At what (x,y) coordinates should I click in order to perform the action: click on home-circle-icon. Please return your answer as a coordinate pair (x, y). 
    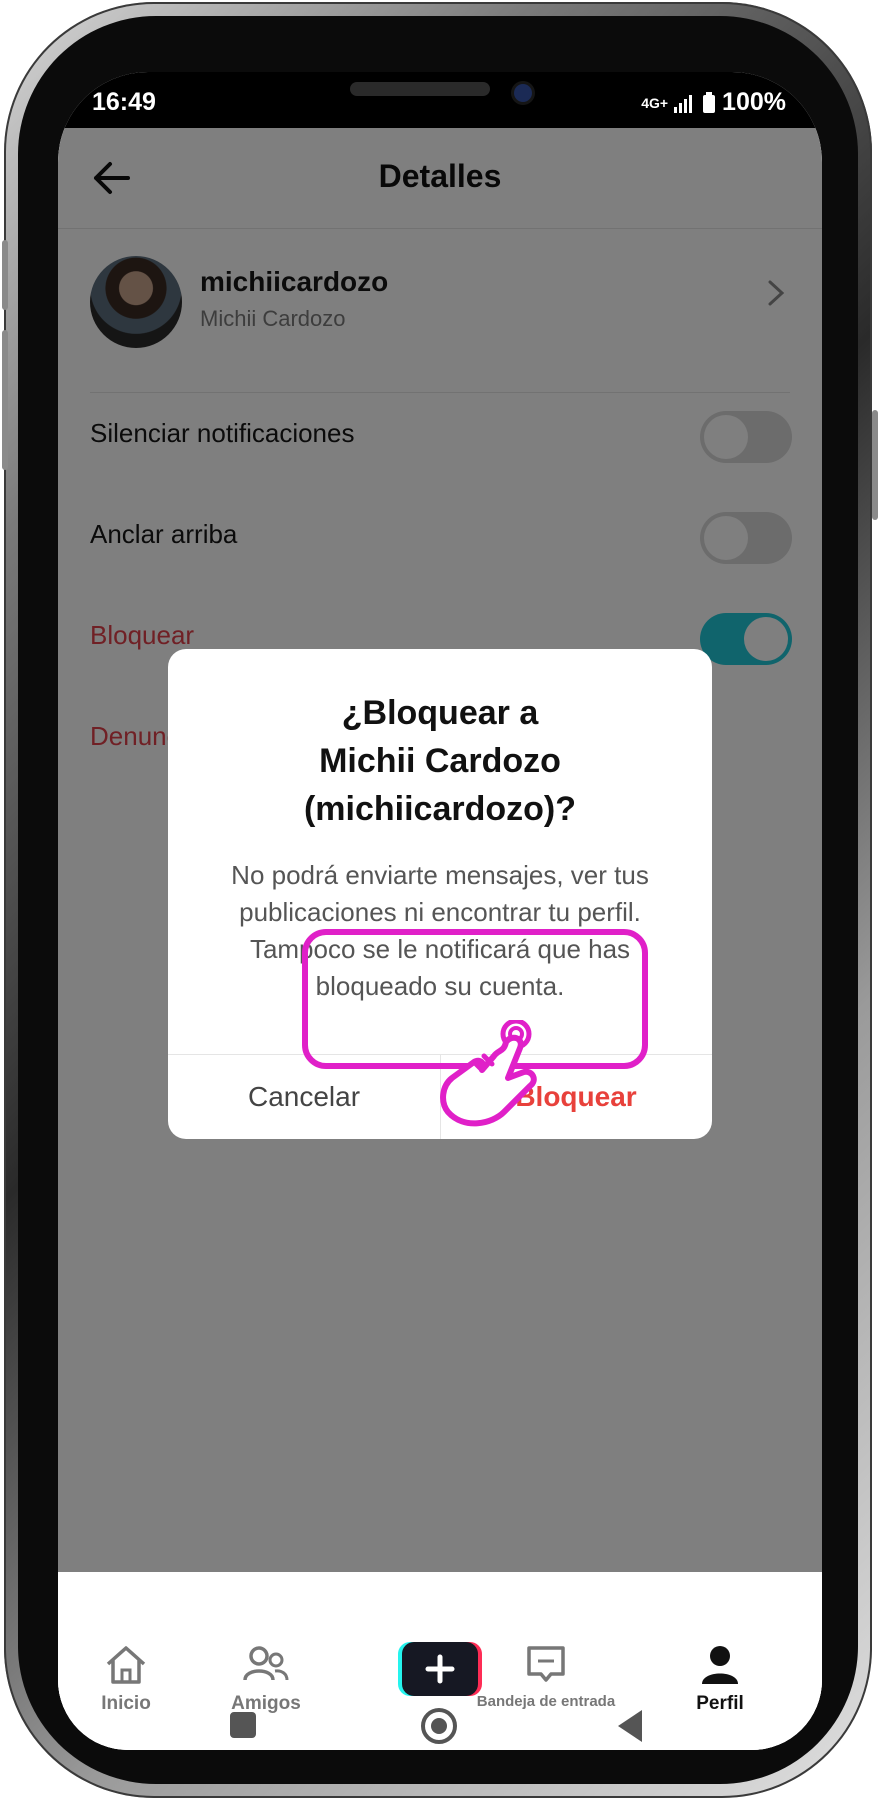
    Looking at the image, I should click on (439, 1726).